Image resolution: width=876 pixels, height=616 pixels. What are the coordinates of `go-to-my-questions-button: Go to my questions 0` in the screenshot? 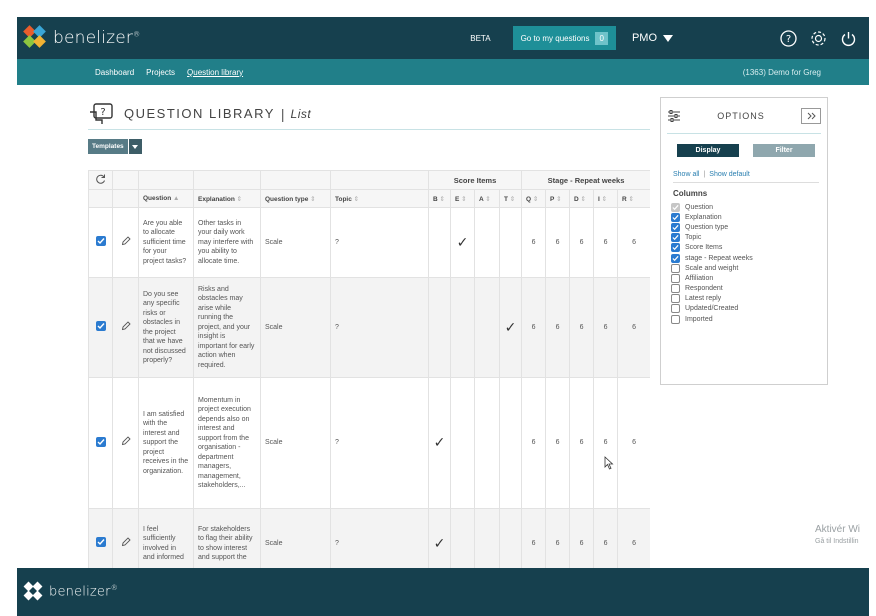 It's located at (564, 38).